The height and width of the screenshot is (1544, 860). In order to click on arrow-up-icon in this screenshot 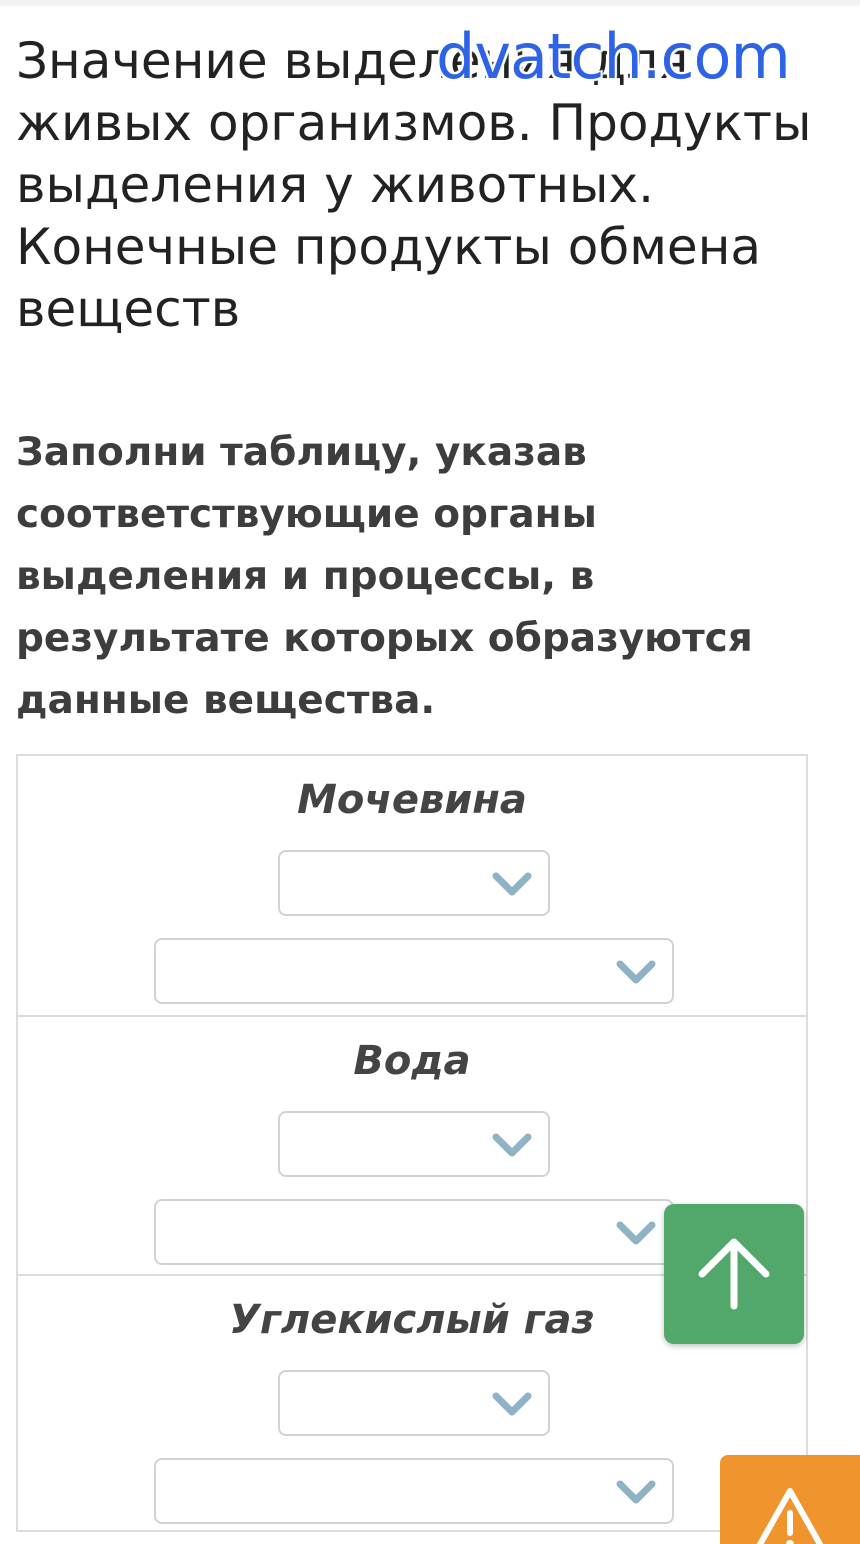, I will do `click(734, 1274)`.